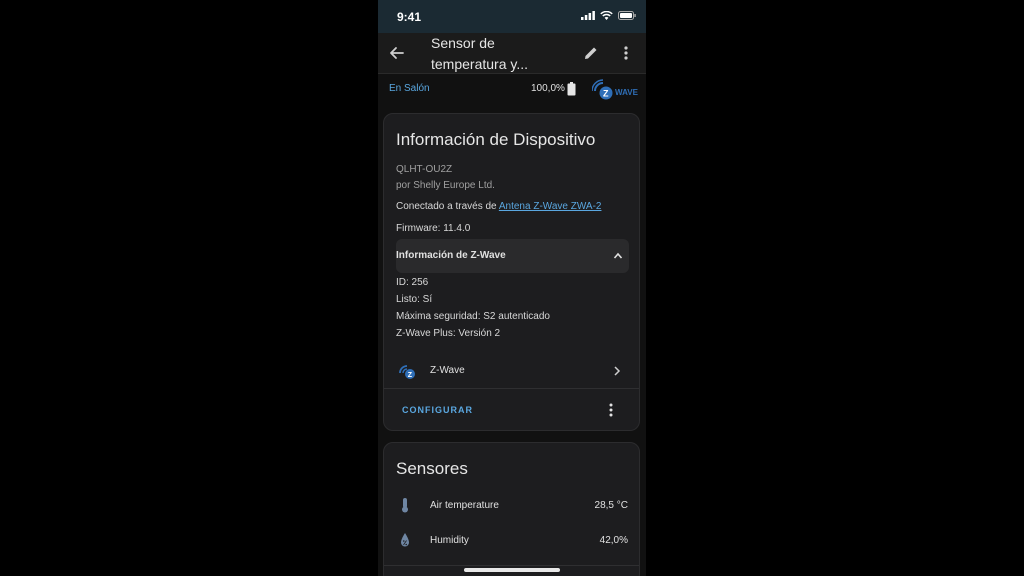 The image size is (1024, 576). I want to click on zwave-security: Máxima seguridad: S2 autenticado, so click(473, 316).